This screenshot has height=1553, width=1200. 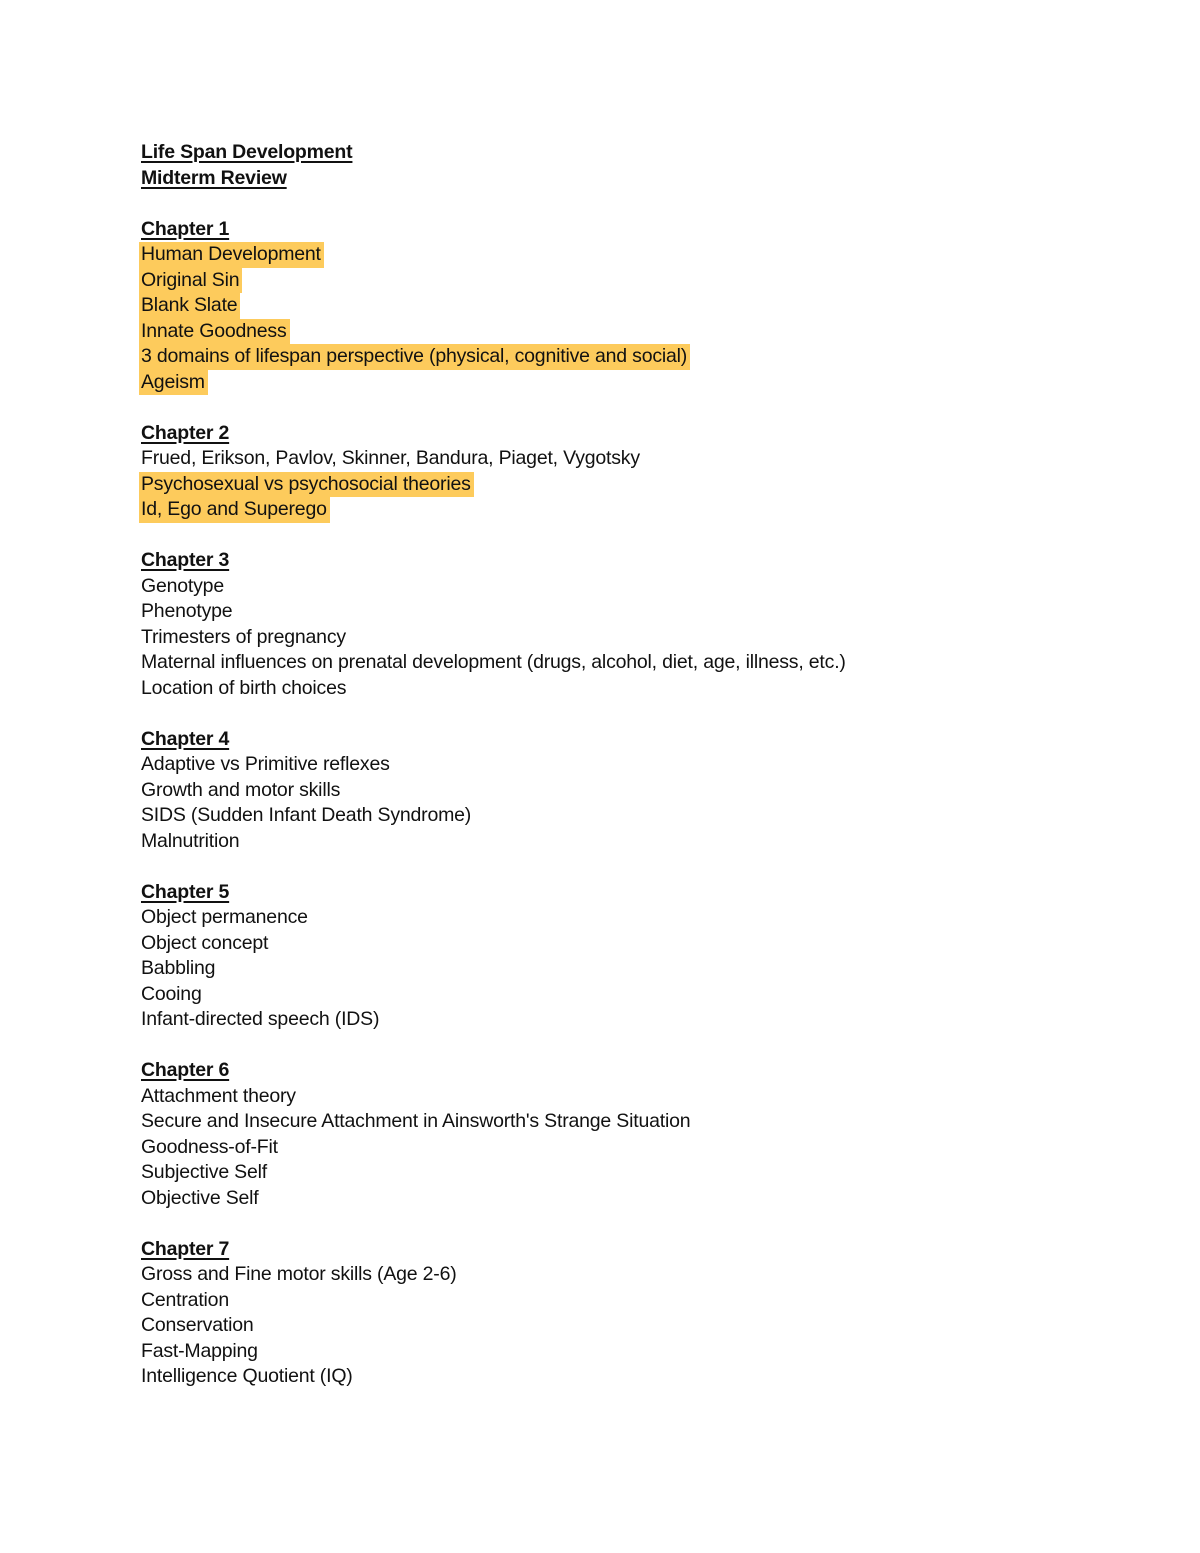 What do you see at coordinates (493, 995) in the screenshot?
I see `list-item: Cooing` at bounding box center [493, 995].